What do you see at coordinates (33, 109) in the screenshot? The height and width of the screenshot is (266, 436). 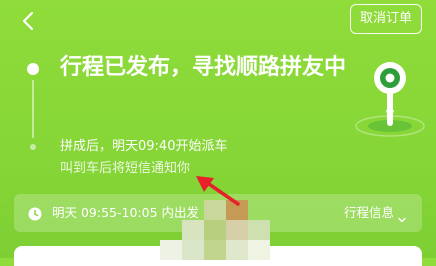 I see `timeline-line` at bounding box center [33, 109].